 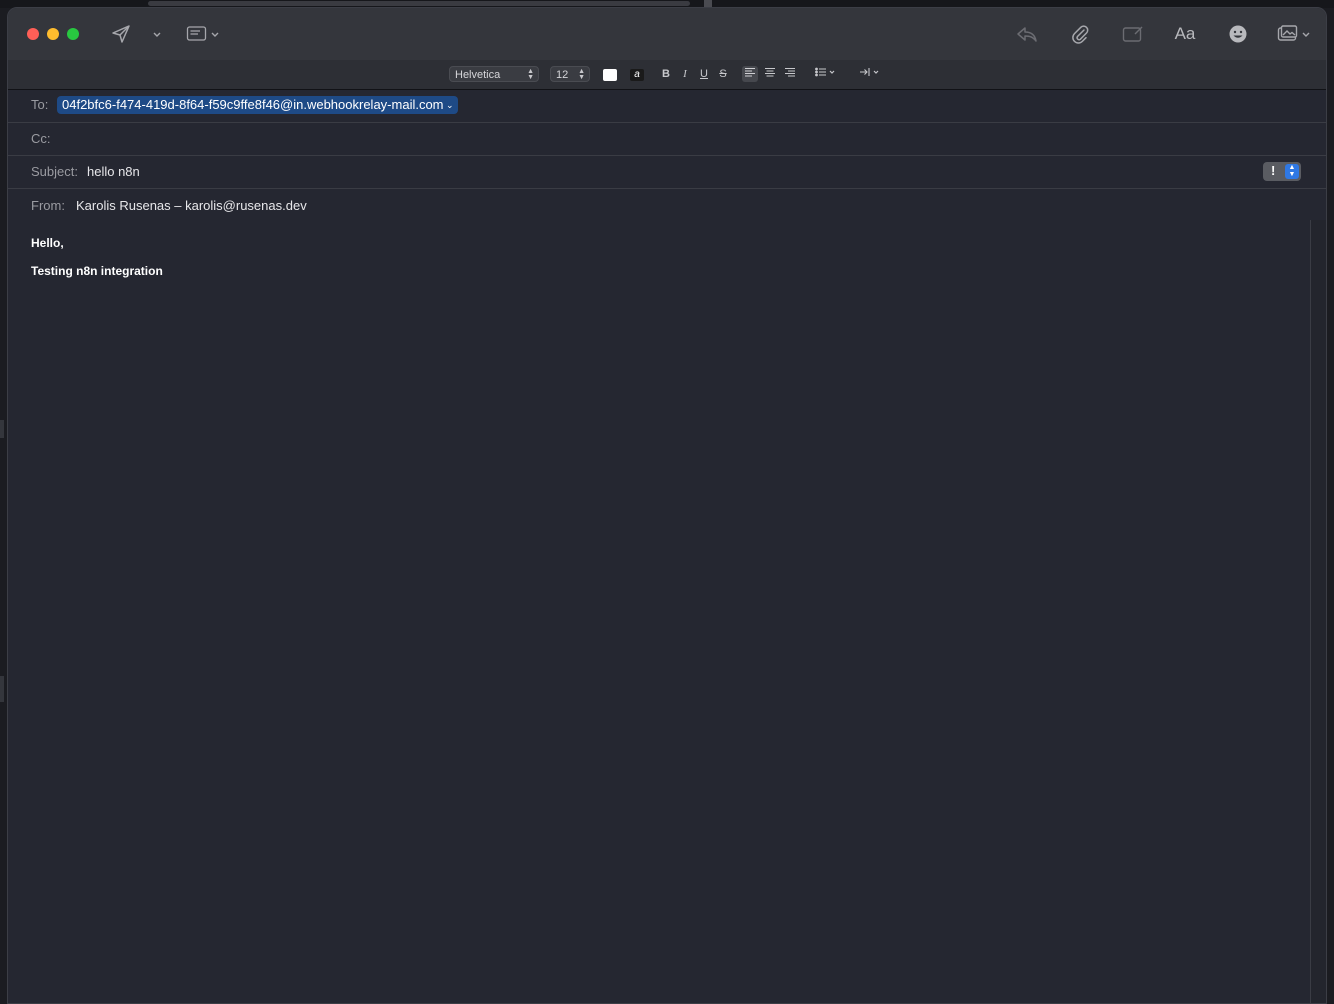 I want to click on align-right-button, so click(x=790, y=74).